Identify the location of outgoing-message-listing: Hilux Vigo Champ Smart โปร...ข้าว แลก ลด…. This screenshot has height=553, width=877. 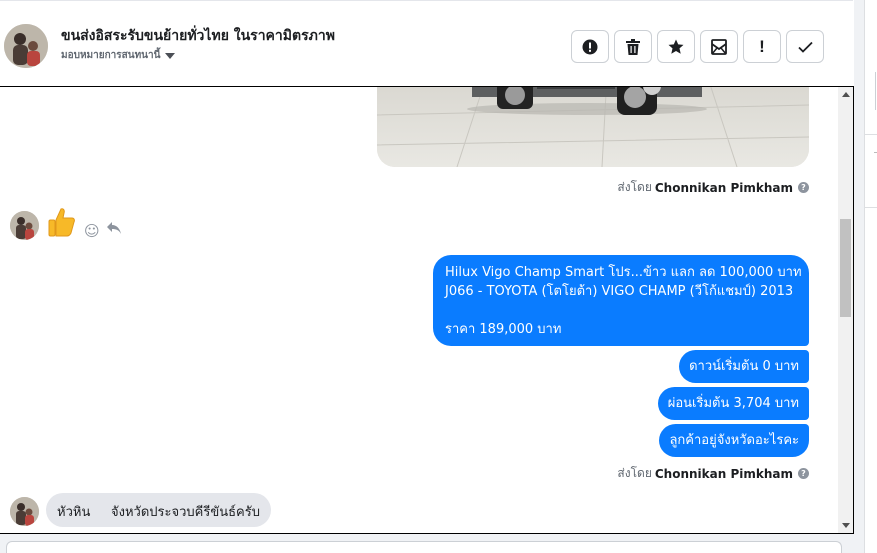
(621, 300).